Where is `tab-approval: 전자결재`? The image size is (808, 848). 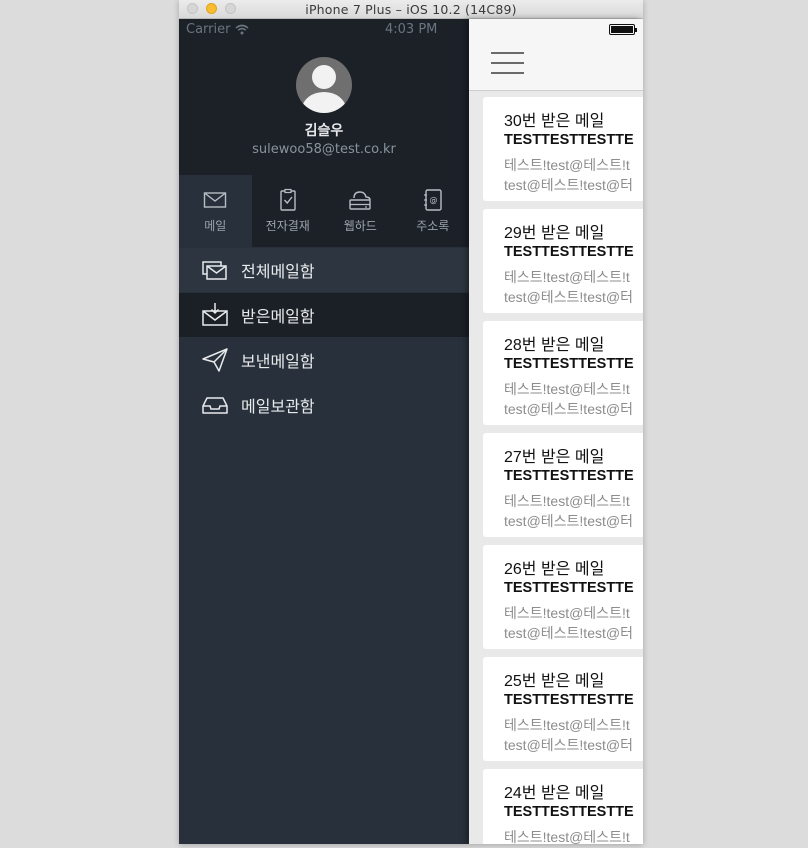
tab-approval: 전자결재 is located at coordinates (288, 211).